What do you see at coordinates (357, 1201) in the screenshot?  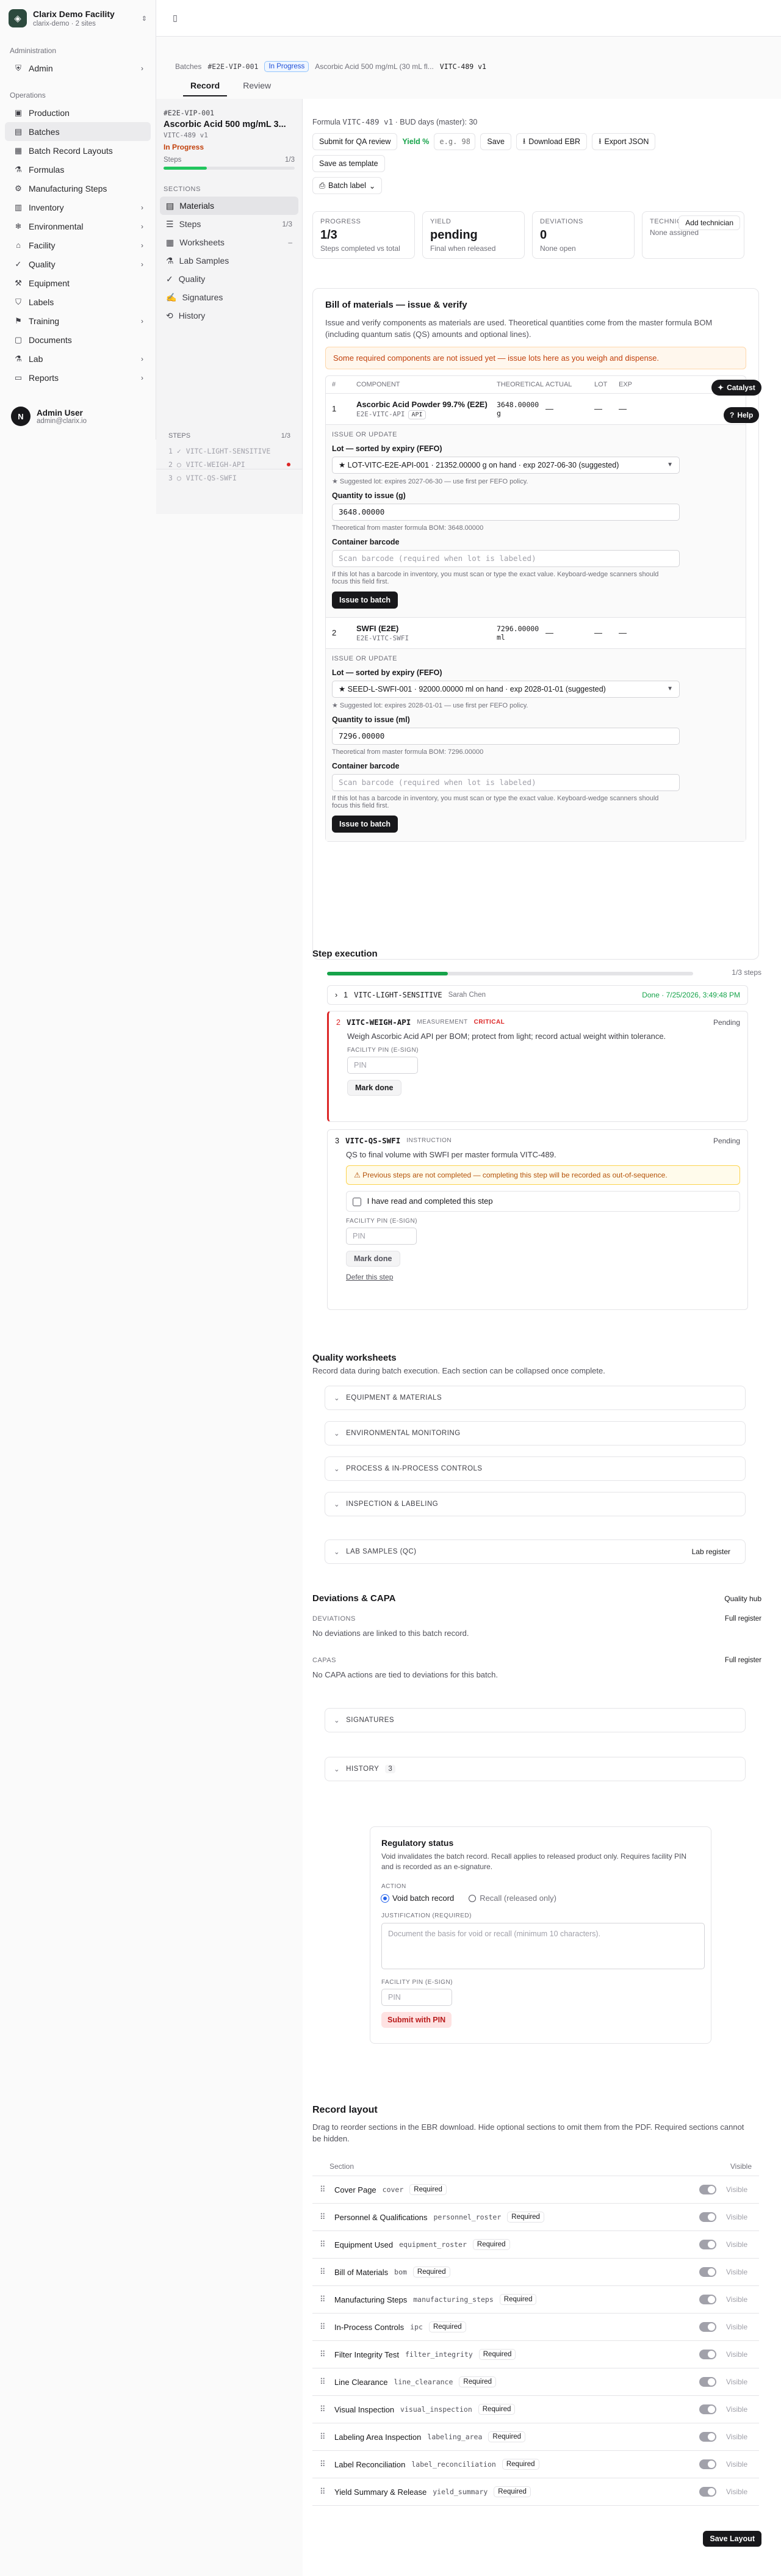 I see `confirm-checkbox` at bounding box center [357, 1201].